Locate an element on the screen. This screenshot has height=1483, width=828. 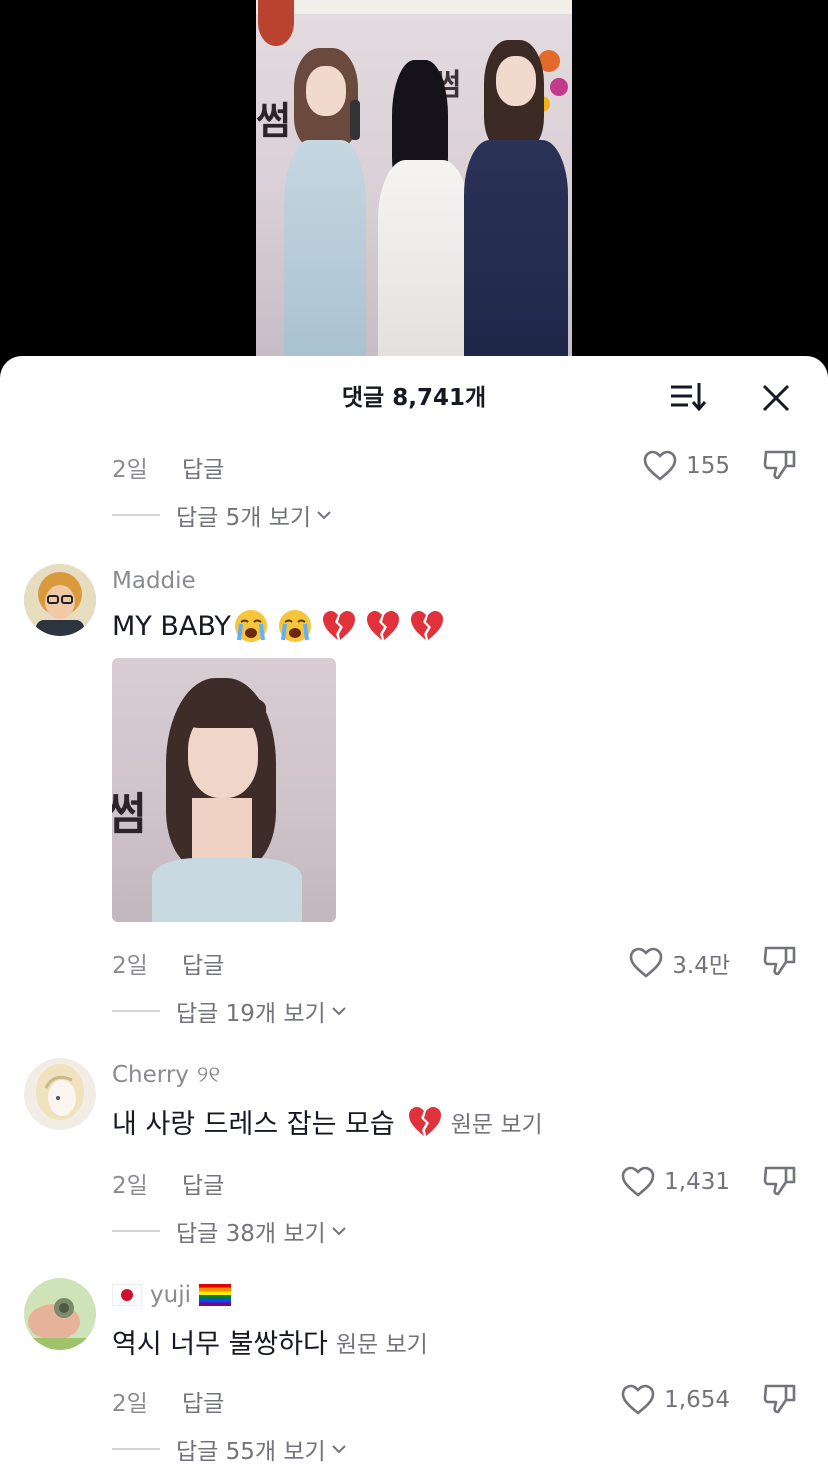
view-replies-label: 답글 38개 보기 is located at coordinates (251, 1234).